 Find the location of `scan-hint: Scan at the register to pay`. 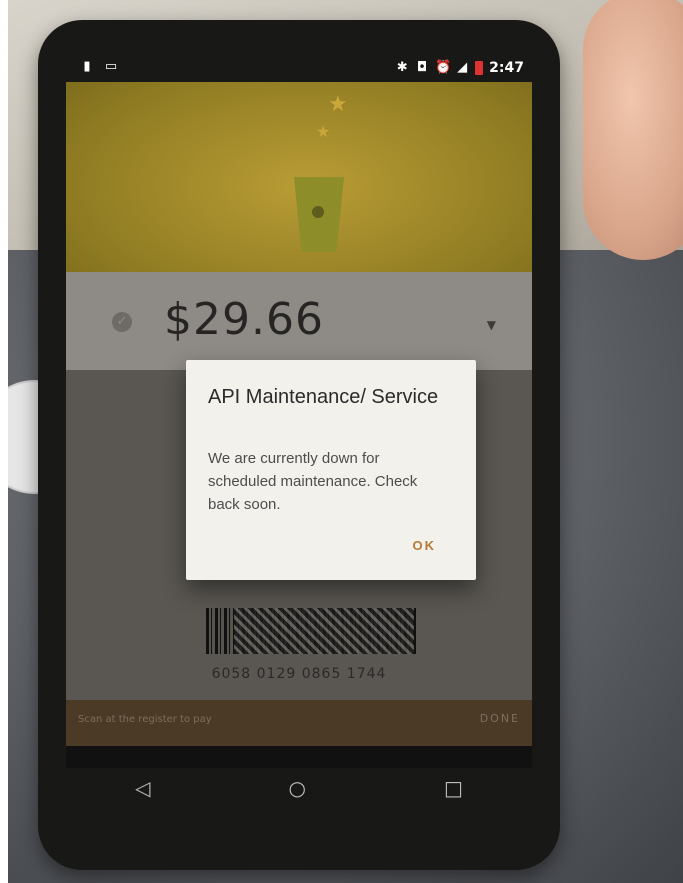

scan-hint: Scan at the register to pay is located at coordinates (145, 719).